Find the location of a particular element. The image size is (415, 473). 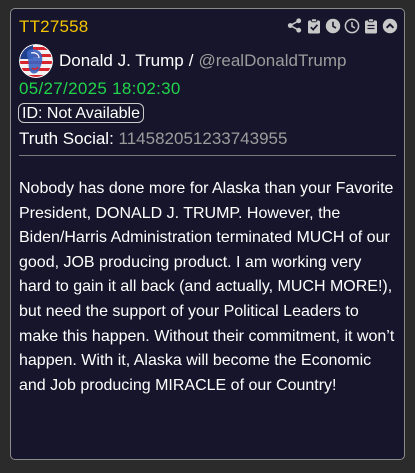

post-id: TT27558 is located at coordinates (53, 27).